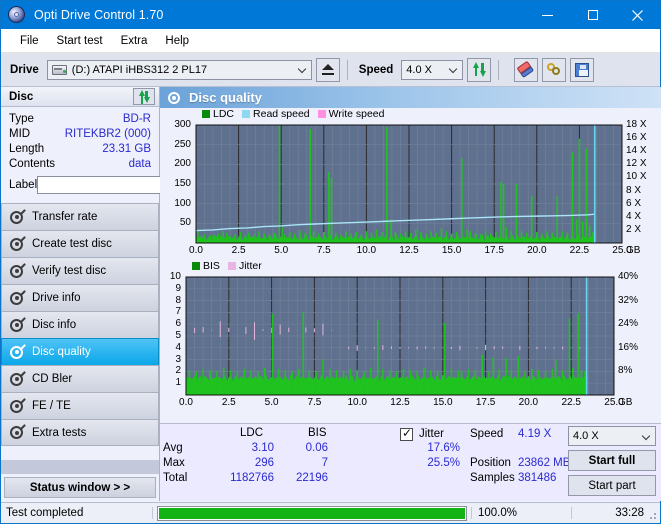 This screenshot has height=524, width=661. What do you see at coordinates (136, 118) in the screenshot?
I see `disc-type-value: BD-R` at bounding box center [136, 118].